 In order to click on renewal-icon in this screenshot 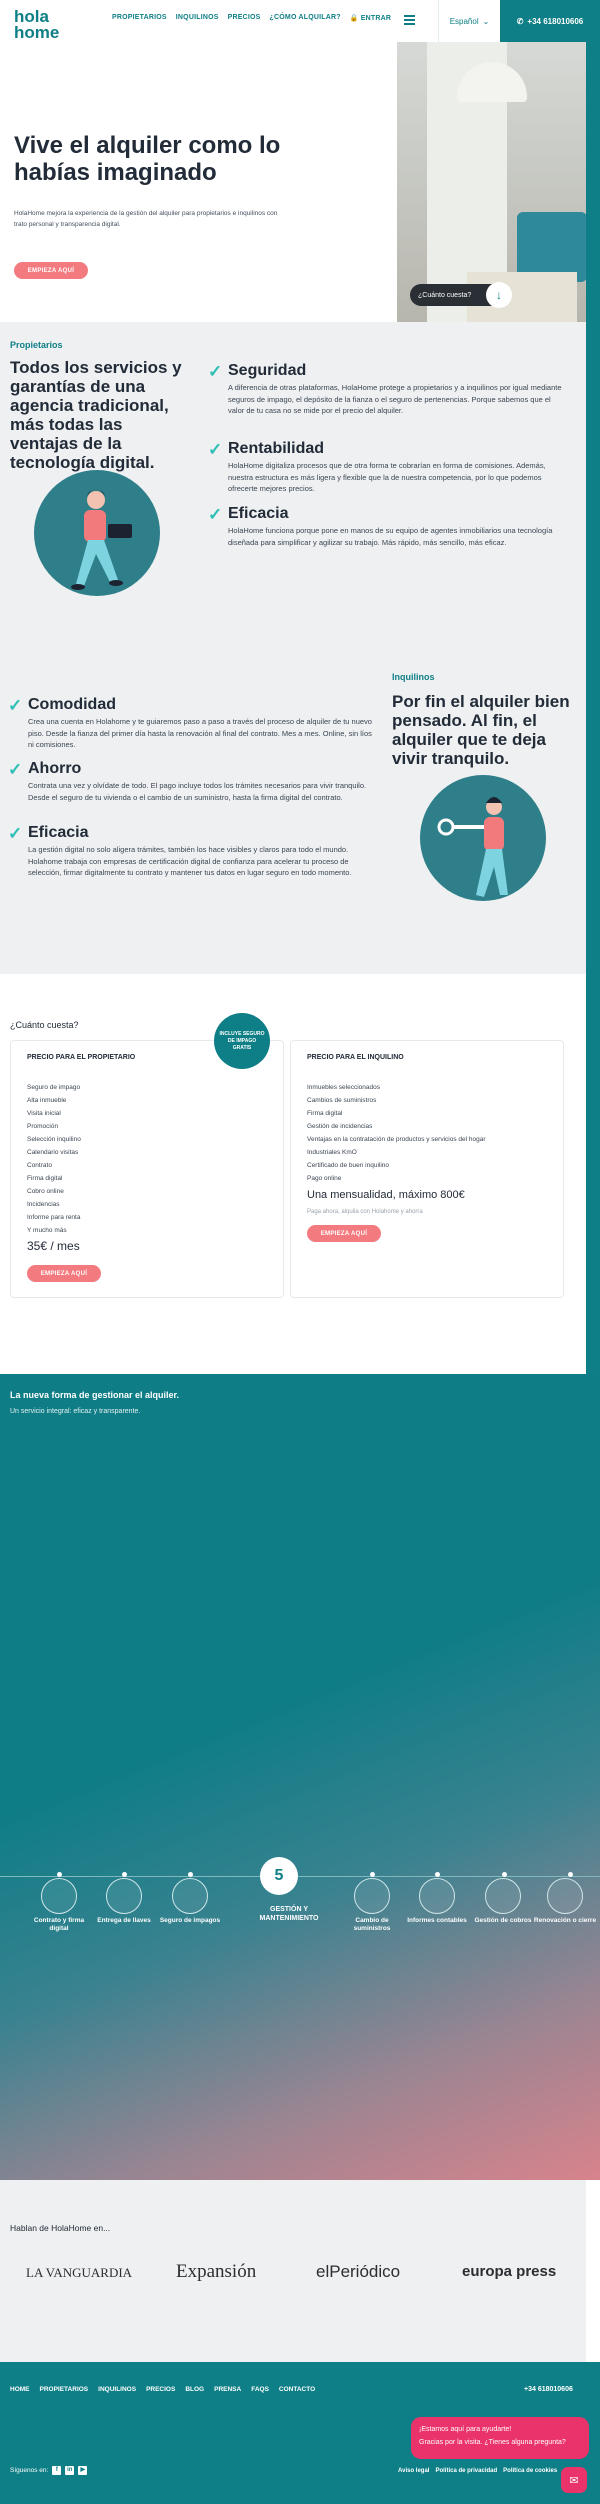, I will do `click(565, 1896)`.